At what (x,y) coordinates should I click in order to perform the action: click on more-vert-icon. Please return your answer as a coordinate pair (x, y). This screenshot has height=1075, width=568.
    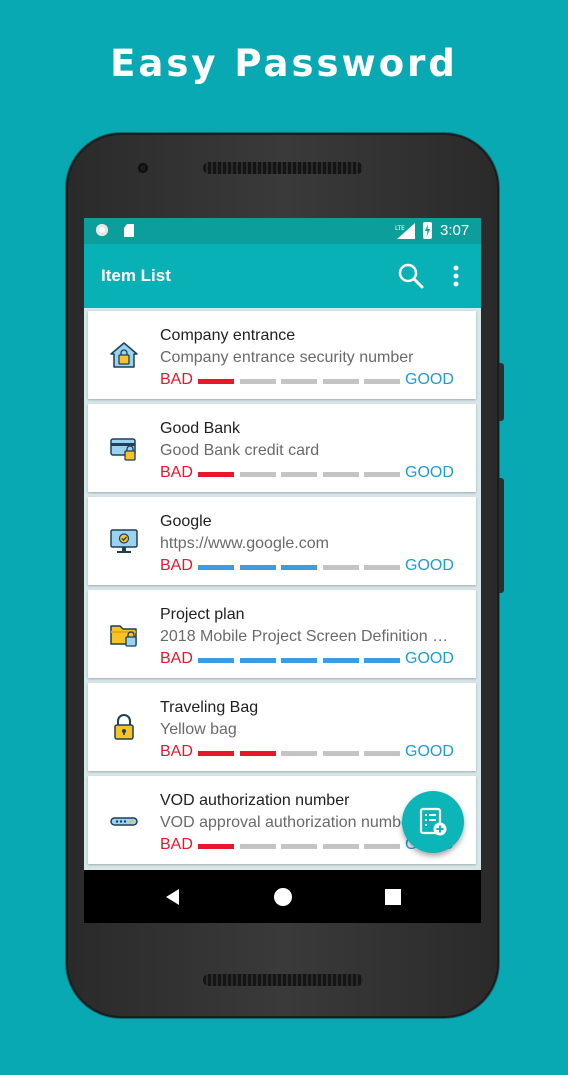
    Looking at the image, I should click on (456, 276).